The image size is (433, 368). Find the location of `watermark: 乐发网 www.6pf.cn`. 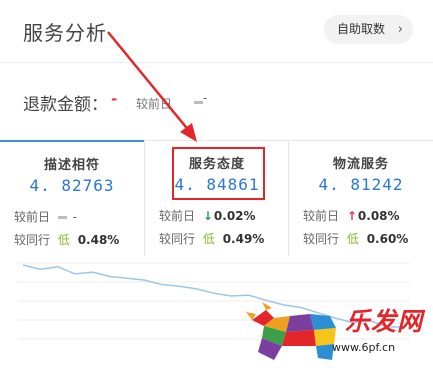

watermark: 乐发网 www.6pf.cn is located at coordinates (338, 333).